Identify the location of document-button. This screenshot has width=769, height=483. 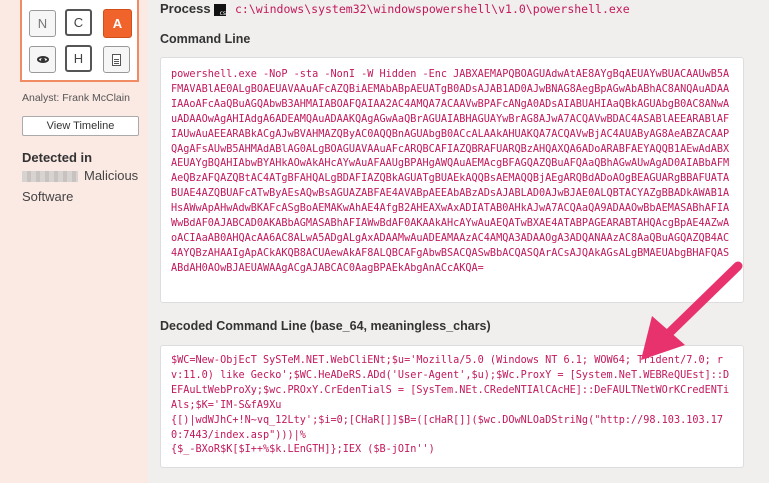
(116, 59).